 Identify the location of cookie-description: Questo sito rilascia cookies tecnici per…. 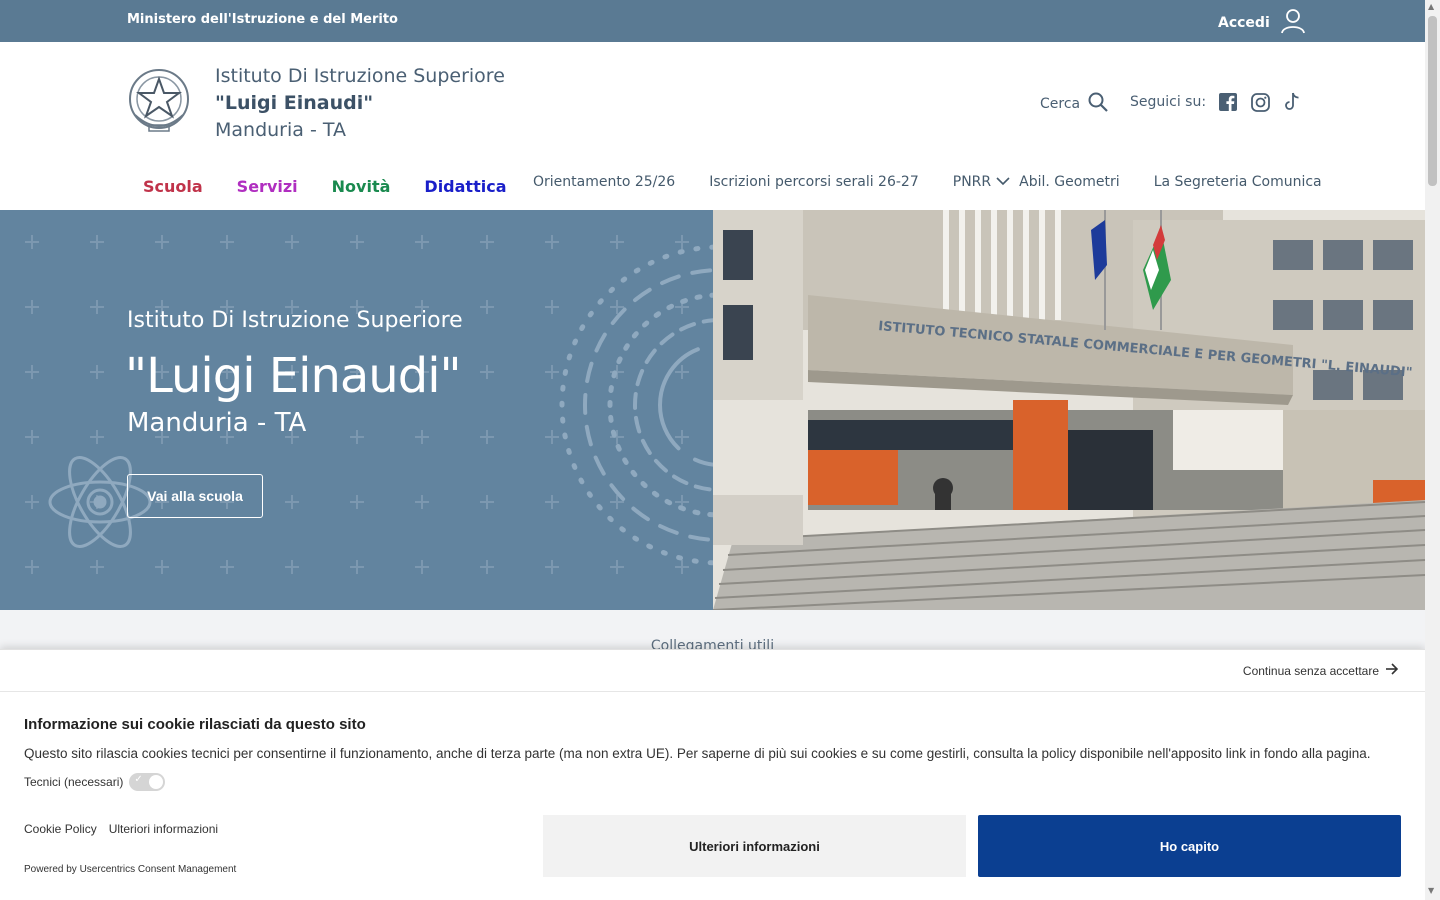
(697, 753).